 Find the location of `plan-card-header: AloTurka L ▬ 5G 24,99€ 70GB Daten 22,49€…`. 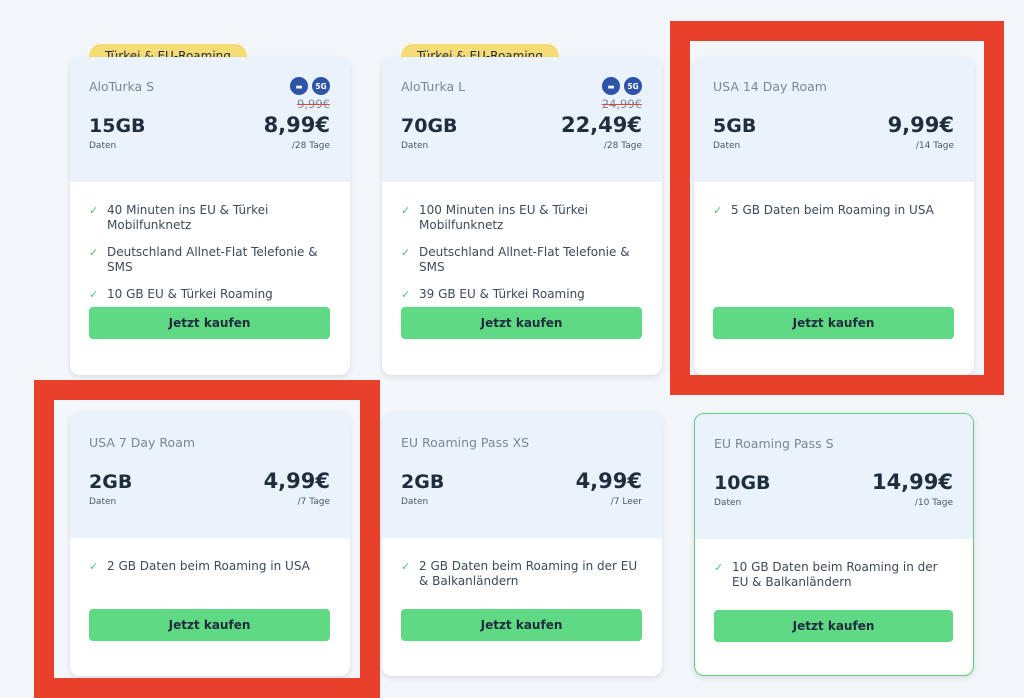

plan-card-header: AloTurka L ▬ 5G 24,99€ 70GB Daten 22,49€… is located at coordinates (522, 119).